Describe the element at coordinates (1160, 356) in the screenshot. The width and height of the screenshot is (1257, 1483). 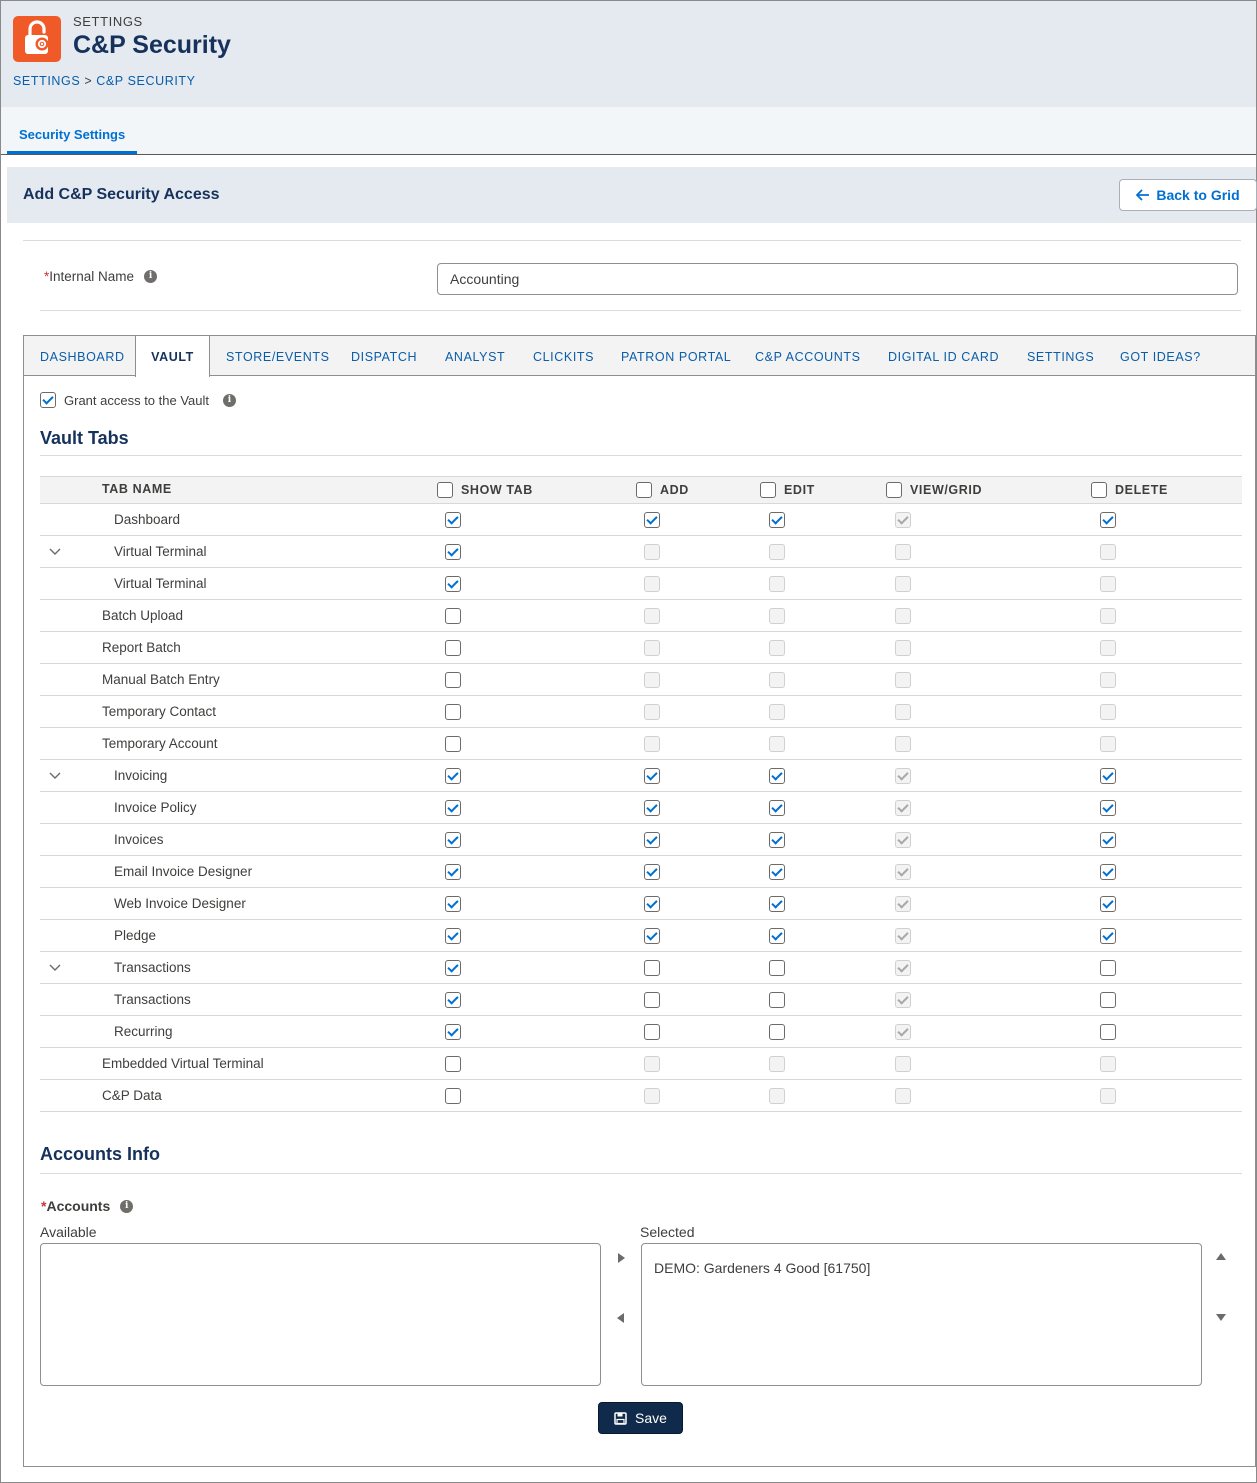
I see `tab-got-ideas: GOT IDEAS?` at that location.